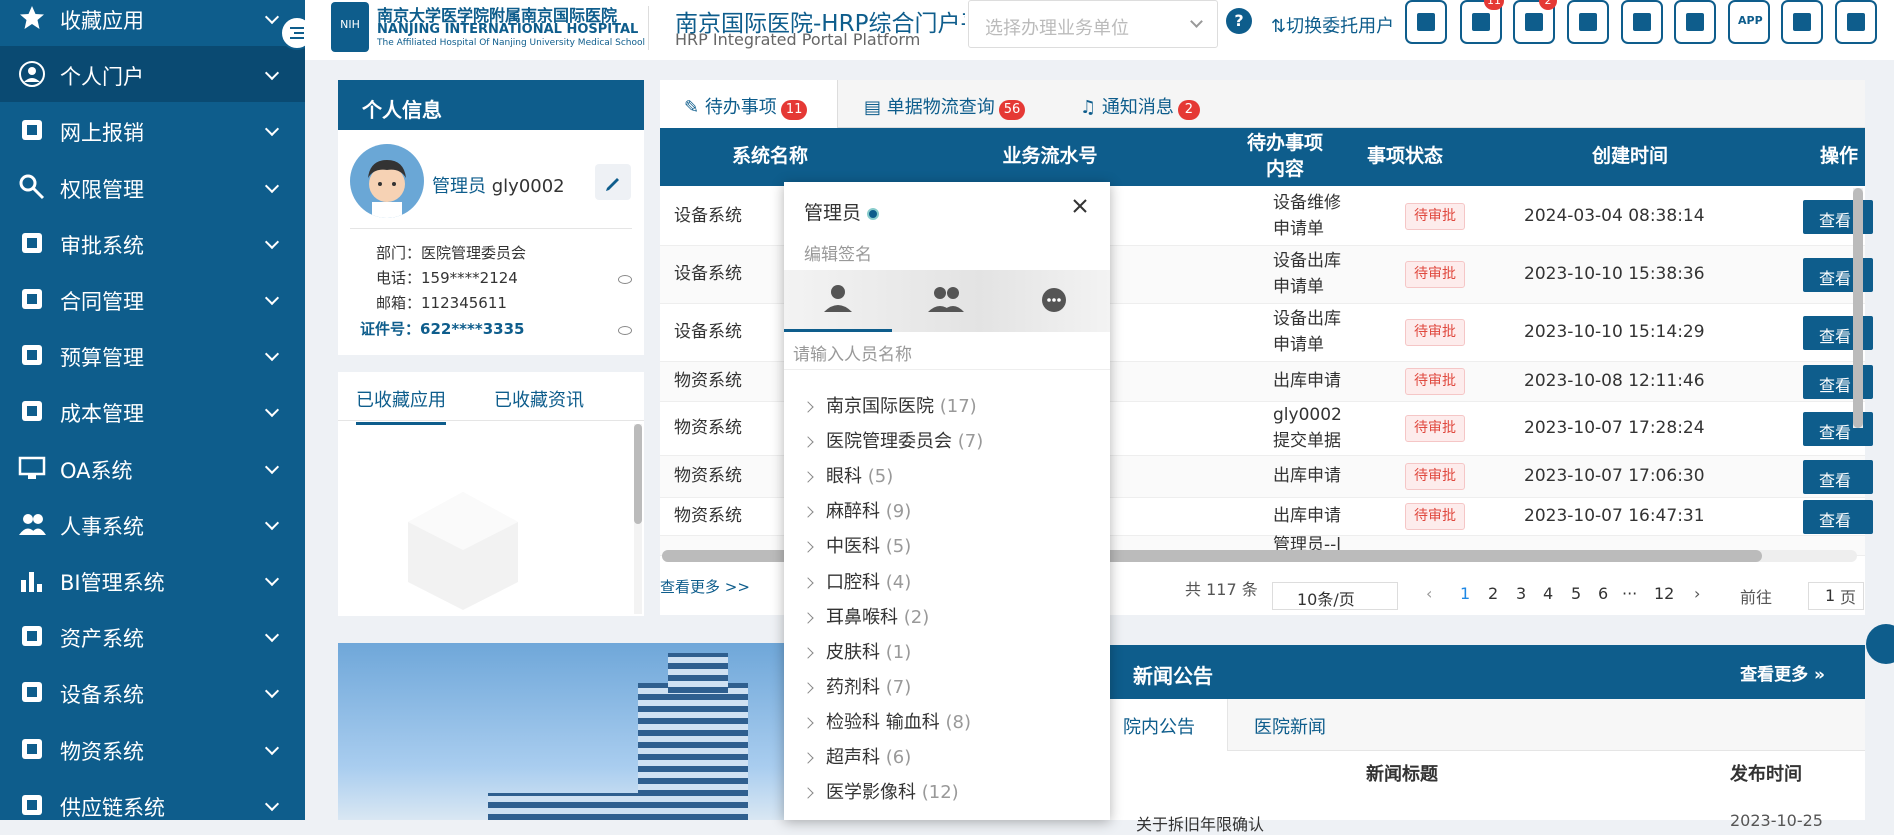 The image size is (1894, 835). I want to click on group-icon, so click(946, 301).